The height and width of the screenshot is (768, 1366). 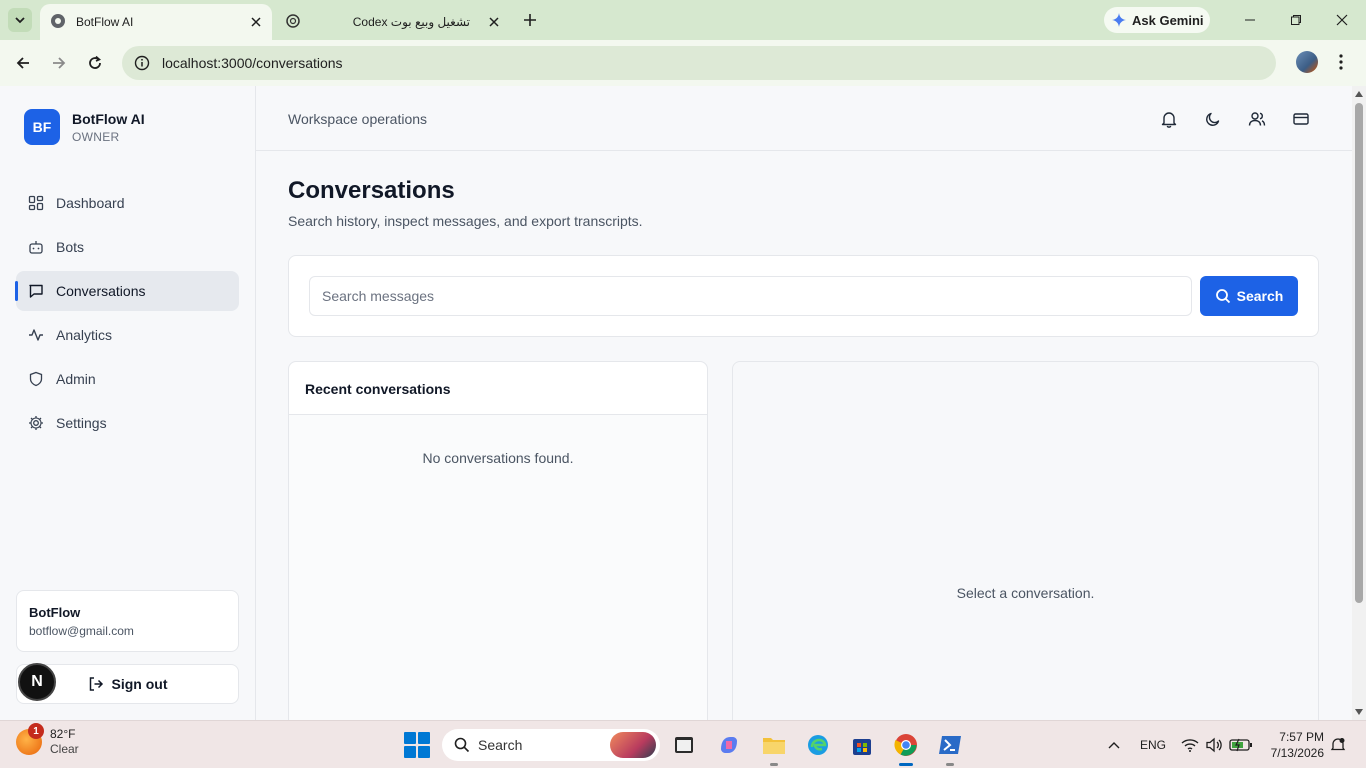 I want to click on sidebar-item-conversations: Conversations, so click(x=127, y=291).